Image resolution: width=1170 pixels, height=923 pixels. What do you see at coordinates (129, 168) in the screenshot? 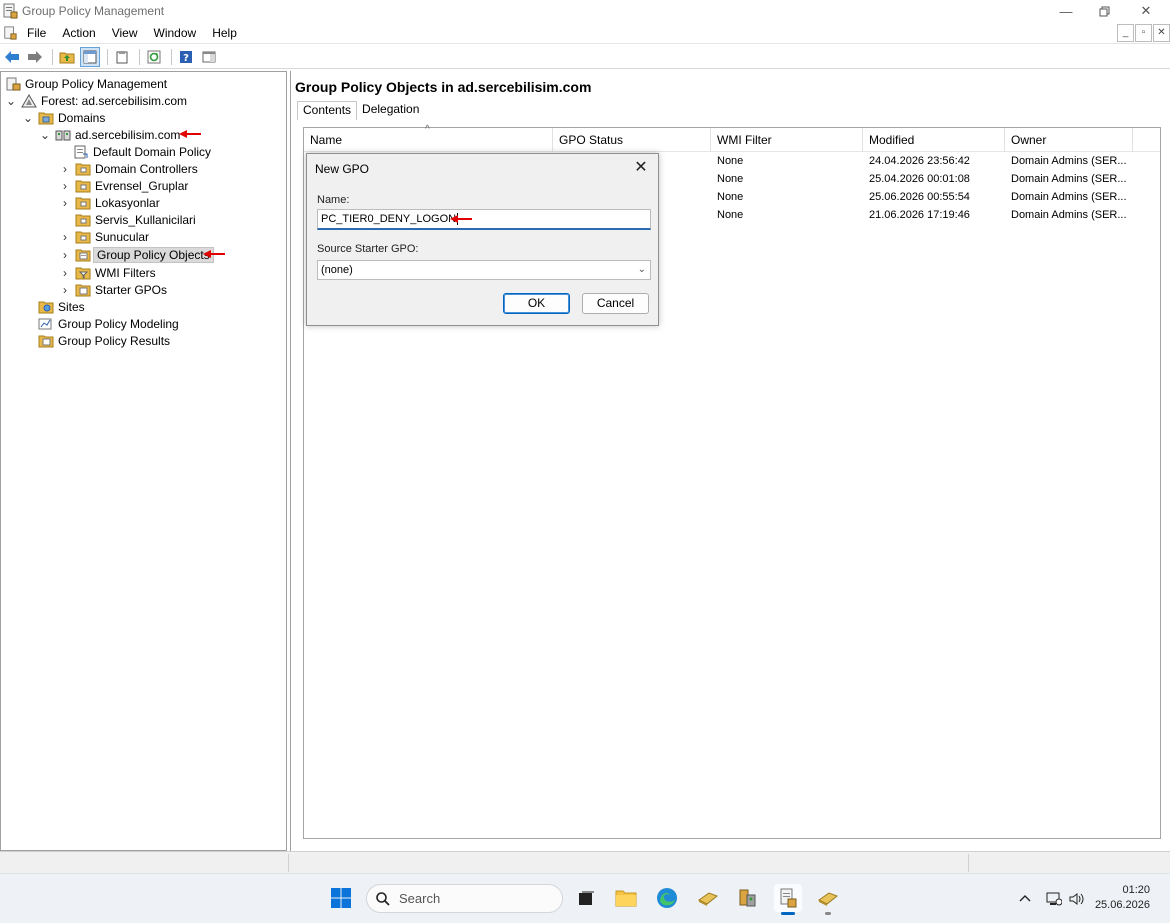
I see `tree-item-domain-controllers: › Domain Controllers` at bounding box center [129, 168].